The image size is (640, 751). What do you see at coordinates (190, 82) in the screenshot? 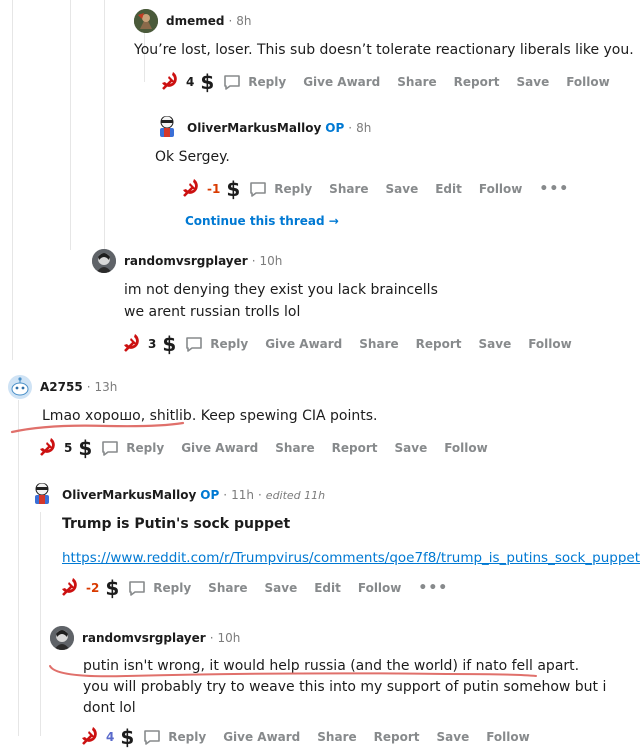
I see `vote-score: 4` at bounding box center [190, 82].